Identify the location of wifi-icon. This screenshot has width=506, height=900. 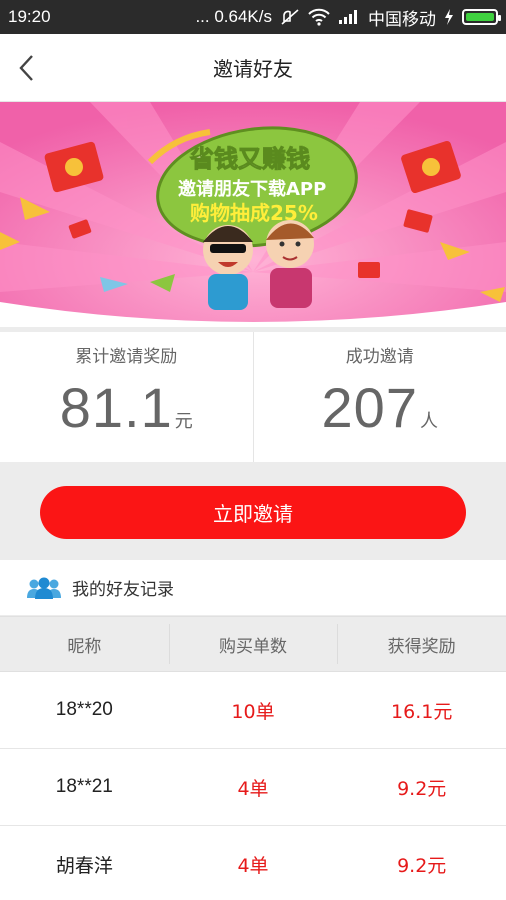
(319, 17).